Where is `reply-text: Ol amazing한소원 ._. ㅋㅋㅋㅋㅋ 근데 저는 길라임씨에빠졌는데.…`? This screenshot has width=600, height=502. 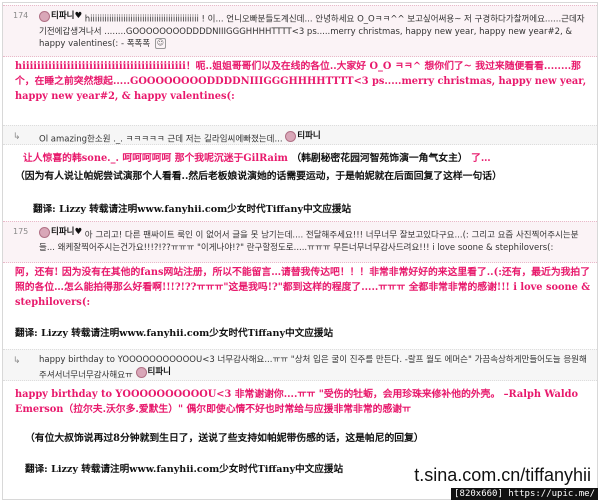
reply-text: Ol amazing한소원 ._. ㅋㅋㅋㅋㅋ 근데 저는 길라임씨에빠졌는데.… is located at coordinates (180, 137).